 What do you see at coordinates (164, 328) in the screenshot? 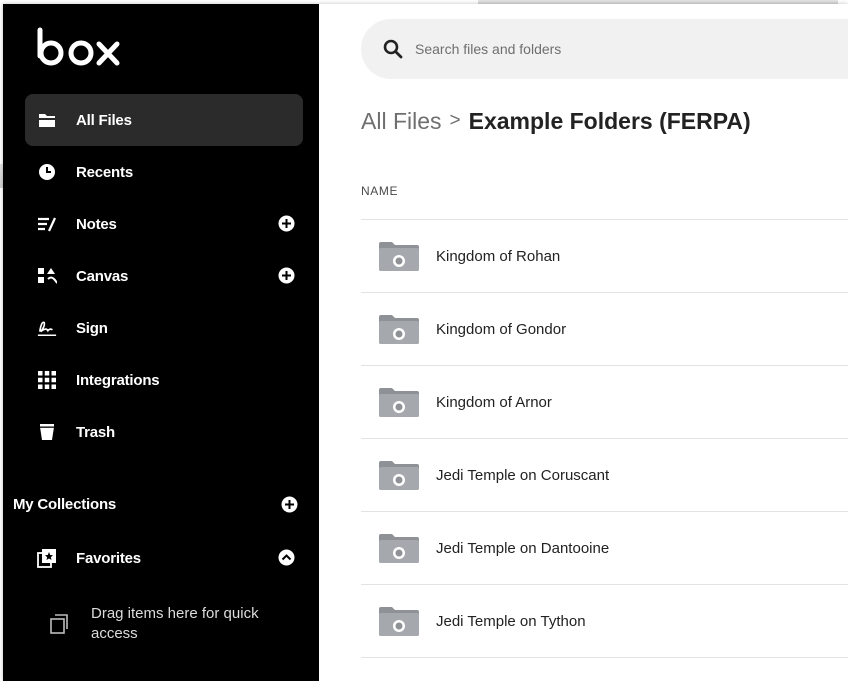
I see `sidebar-item-sign: Sign` at bounding box center [164, 328].